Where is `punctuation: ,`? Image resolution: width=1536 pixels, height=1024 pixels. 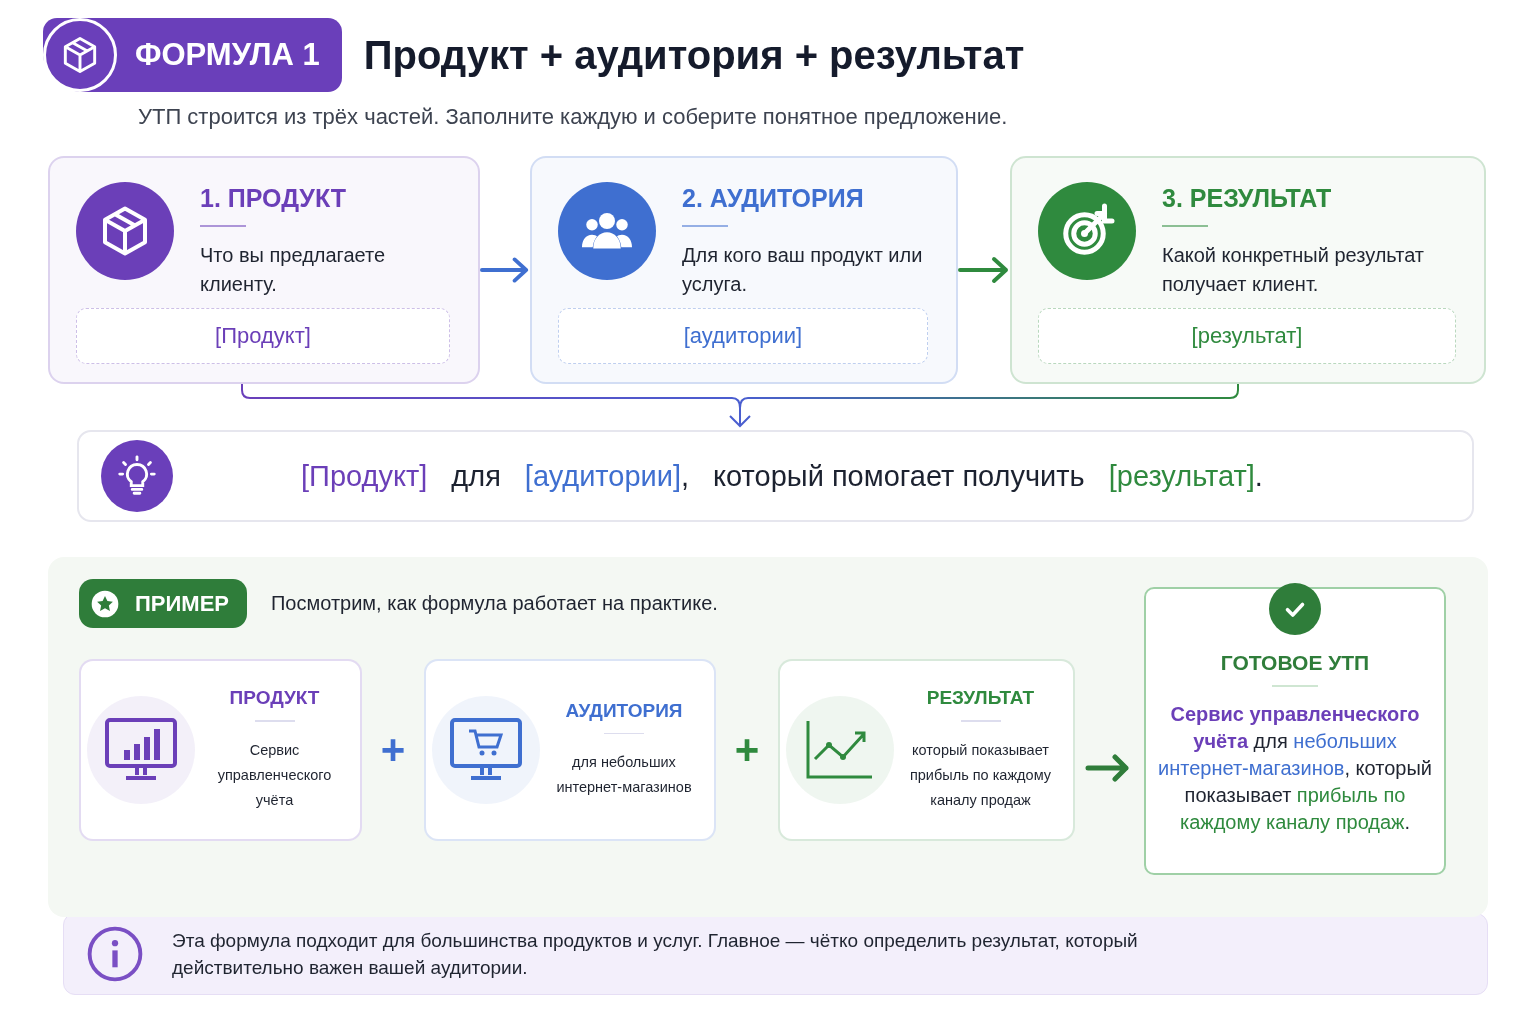 punctuation: , is located at coordinates (685, 476).